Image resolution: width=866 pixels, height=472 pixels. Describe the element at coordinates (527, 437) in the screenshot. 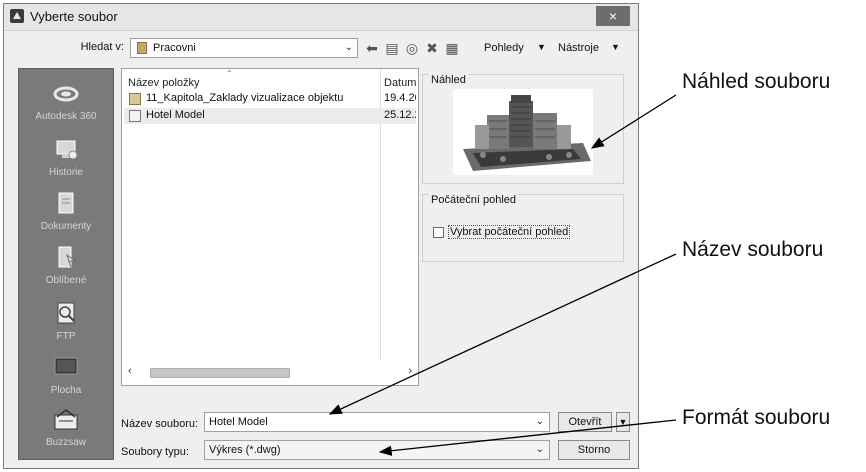

I see `format-arrow` at that location.